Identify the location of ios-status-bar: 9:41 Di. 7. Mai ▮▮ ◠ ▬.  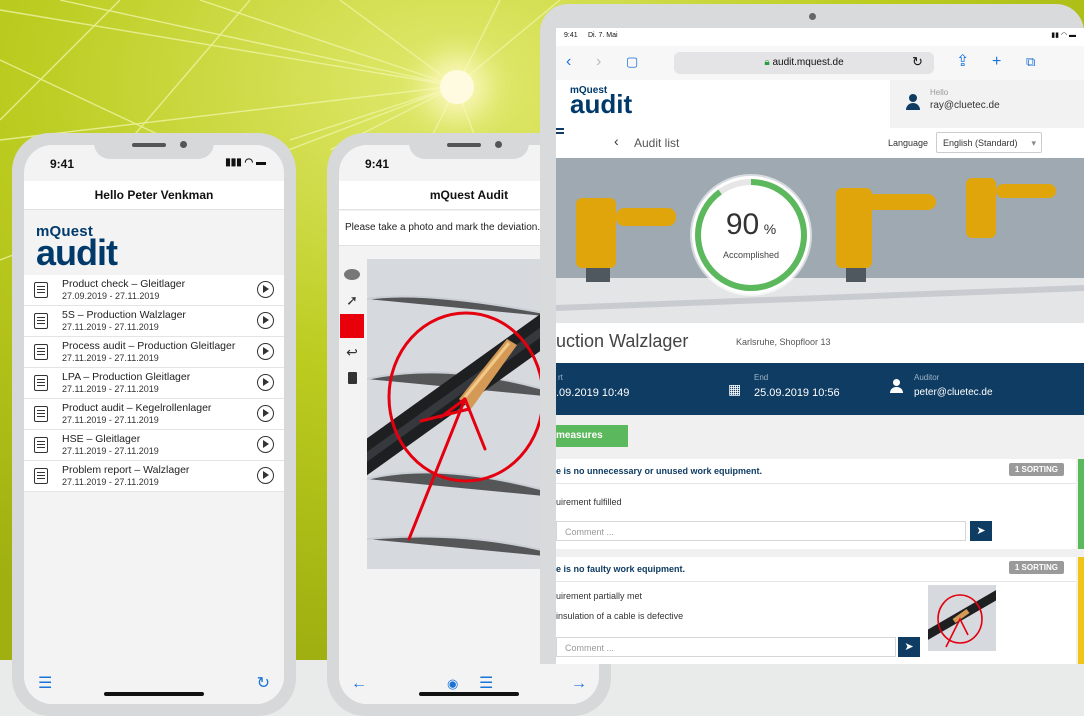
(820, 37).